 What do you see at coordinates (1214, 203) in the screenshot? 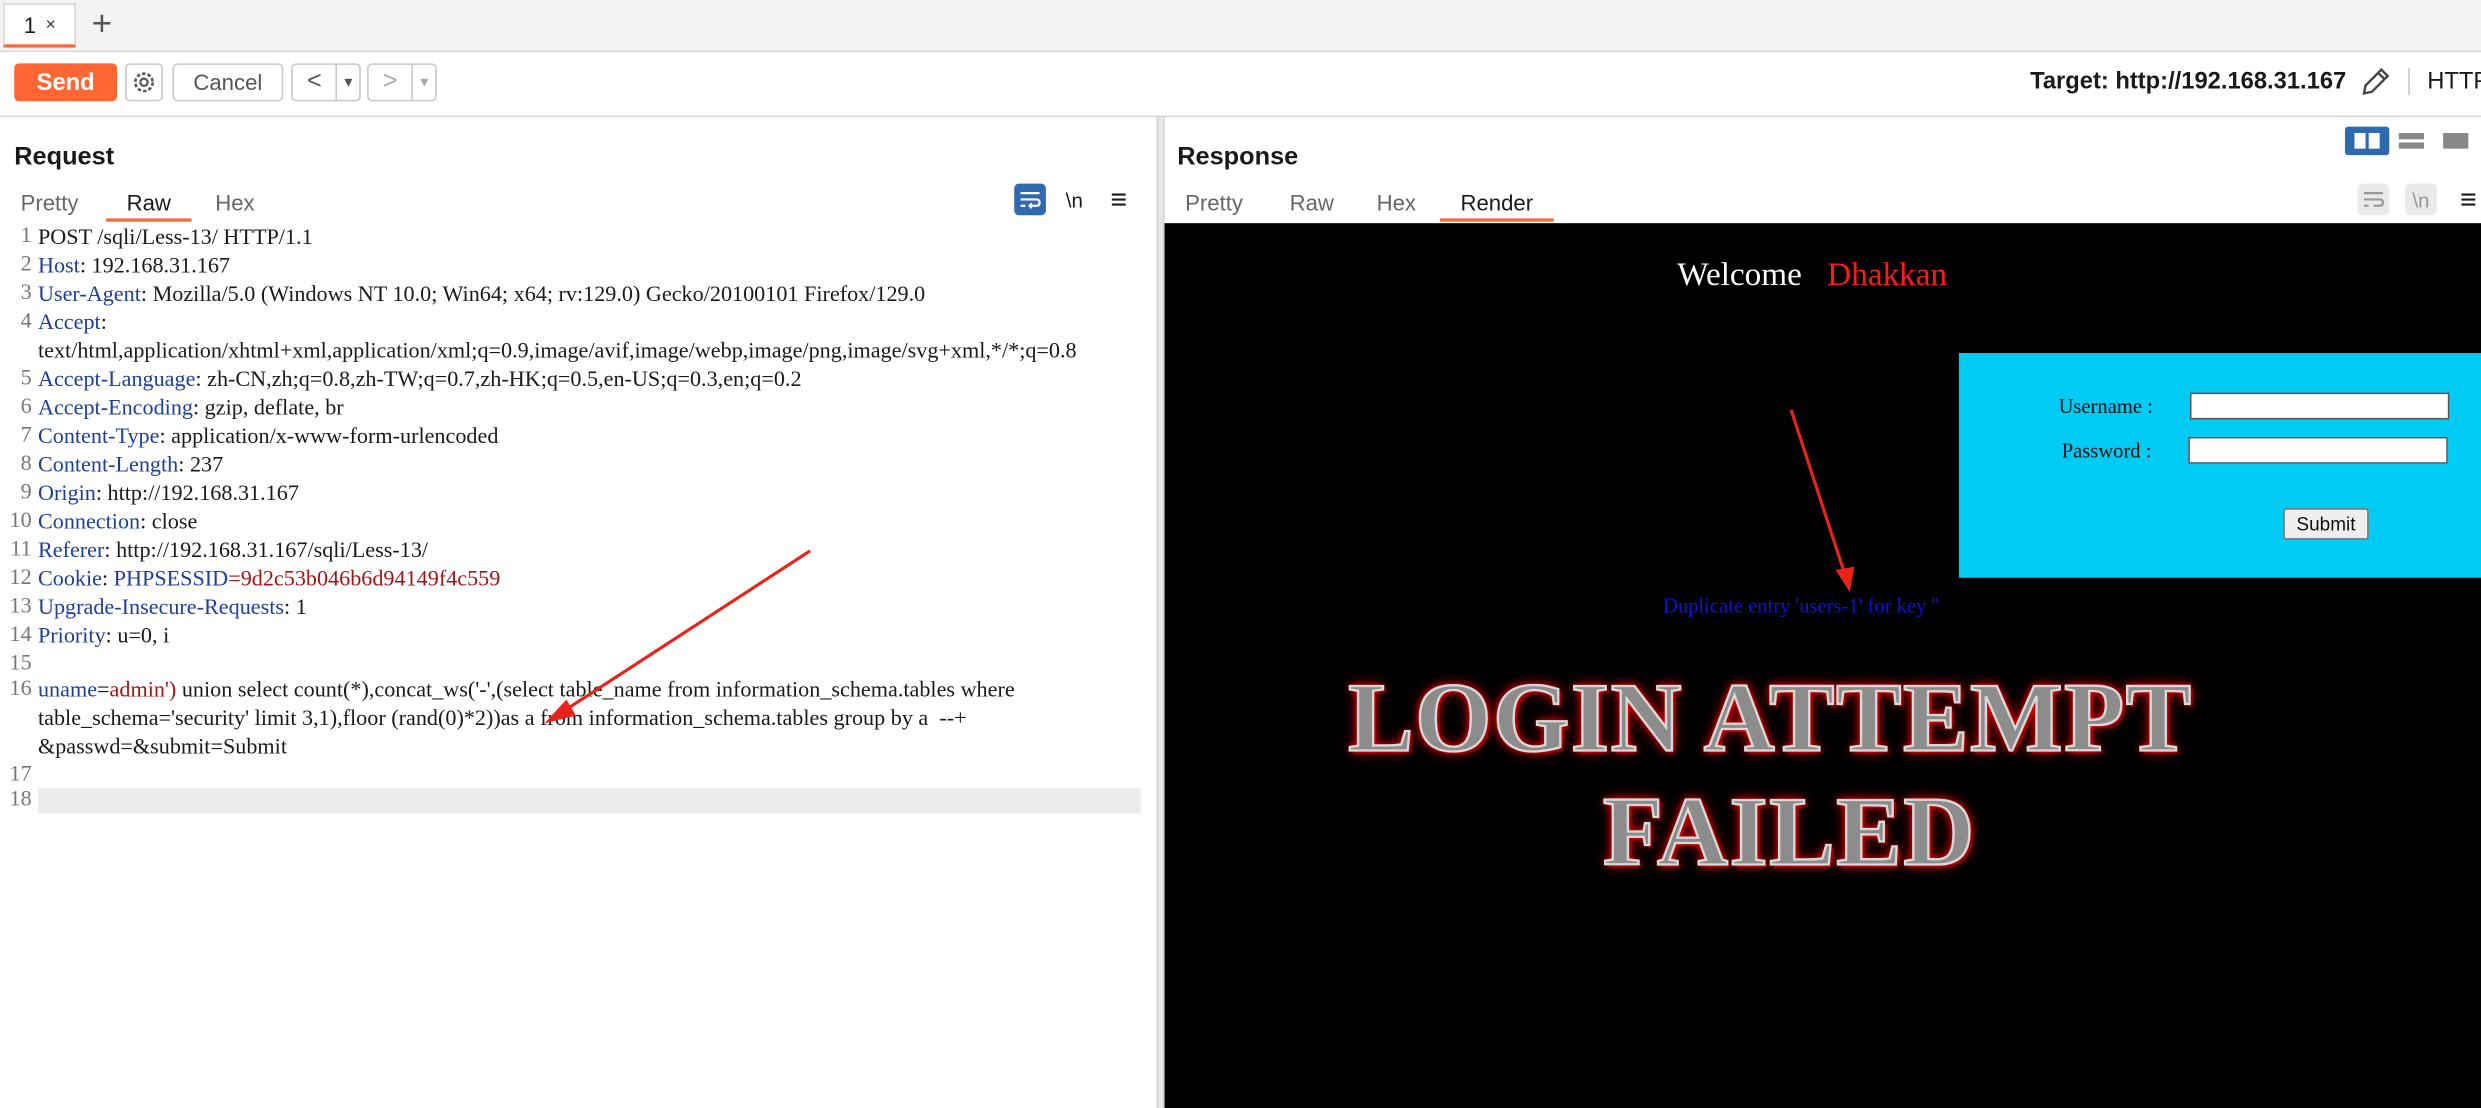
I see `tab-pretty: Pretty` at bounding box center [1214, 203].